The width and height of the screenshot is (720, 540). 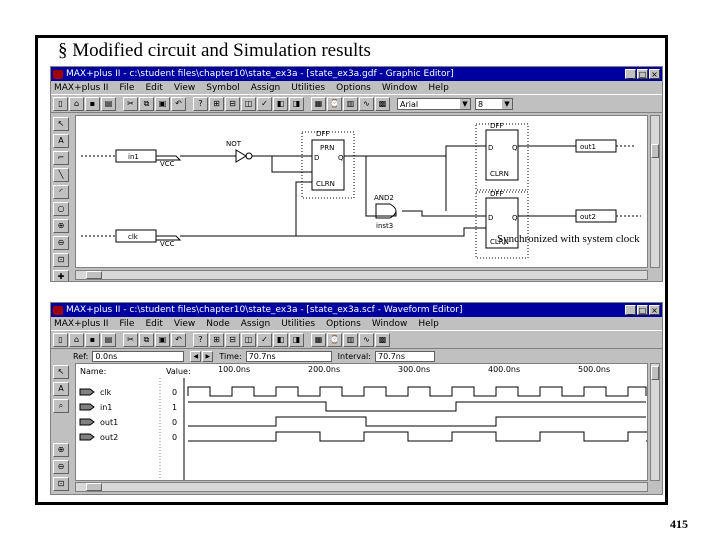 I want to click on graphic-hscroll-thumb, so click(x=94, y=275).